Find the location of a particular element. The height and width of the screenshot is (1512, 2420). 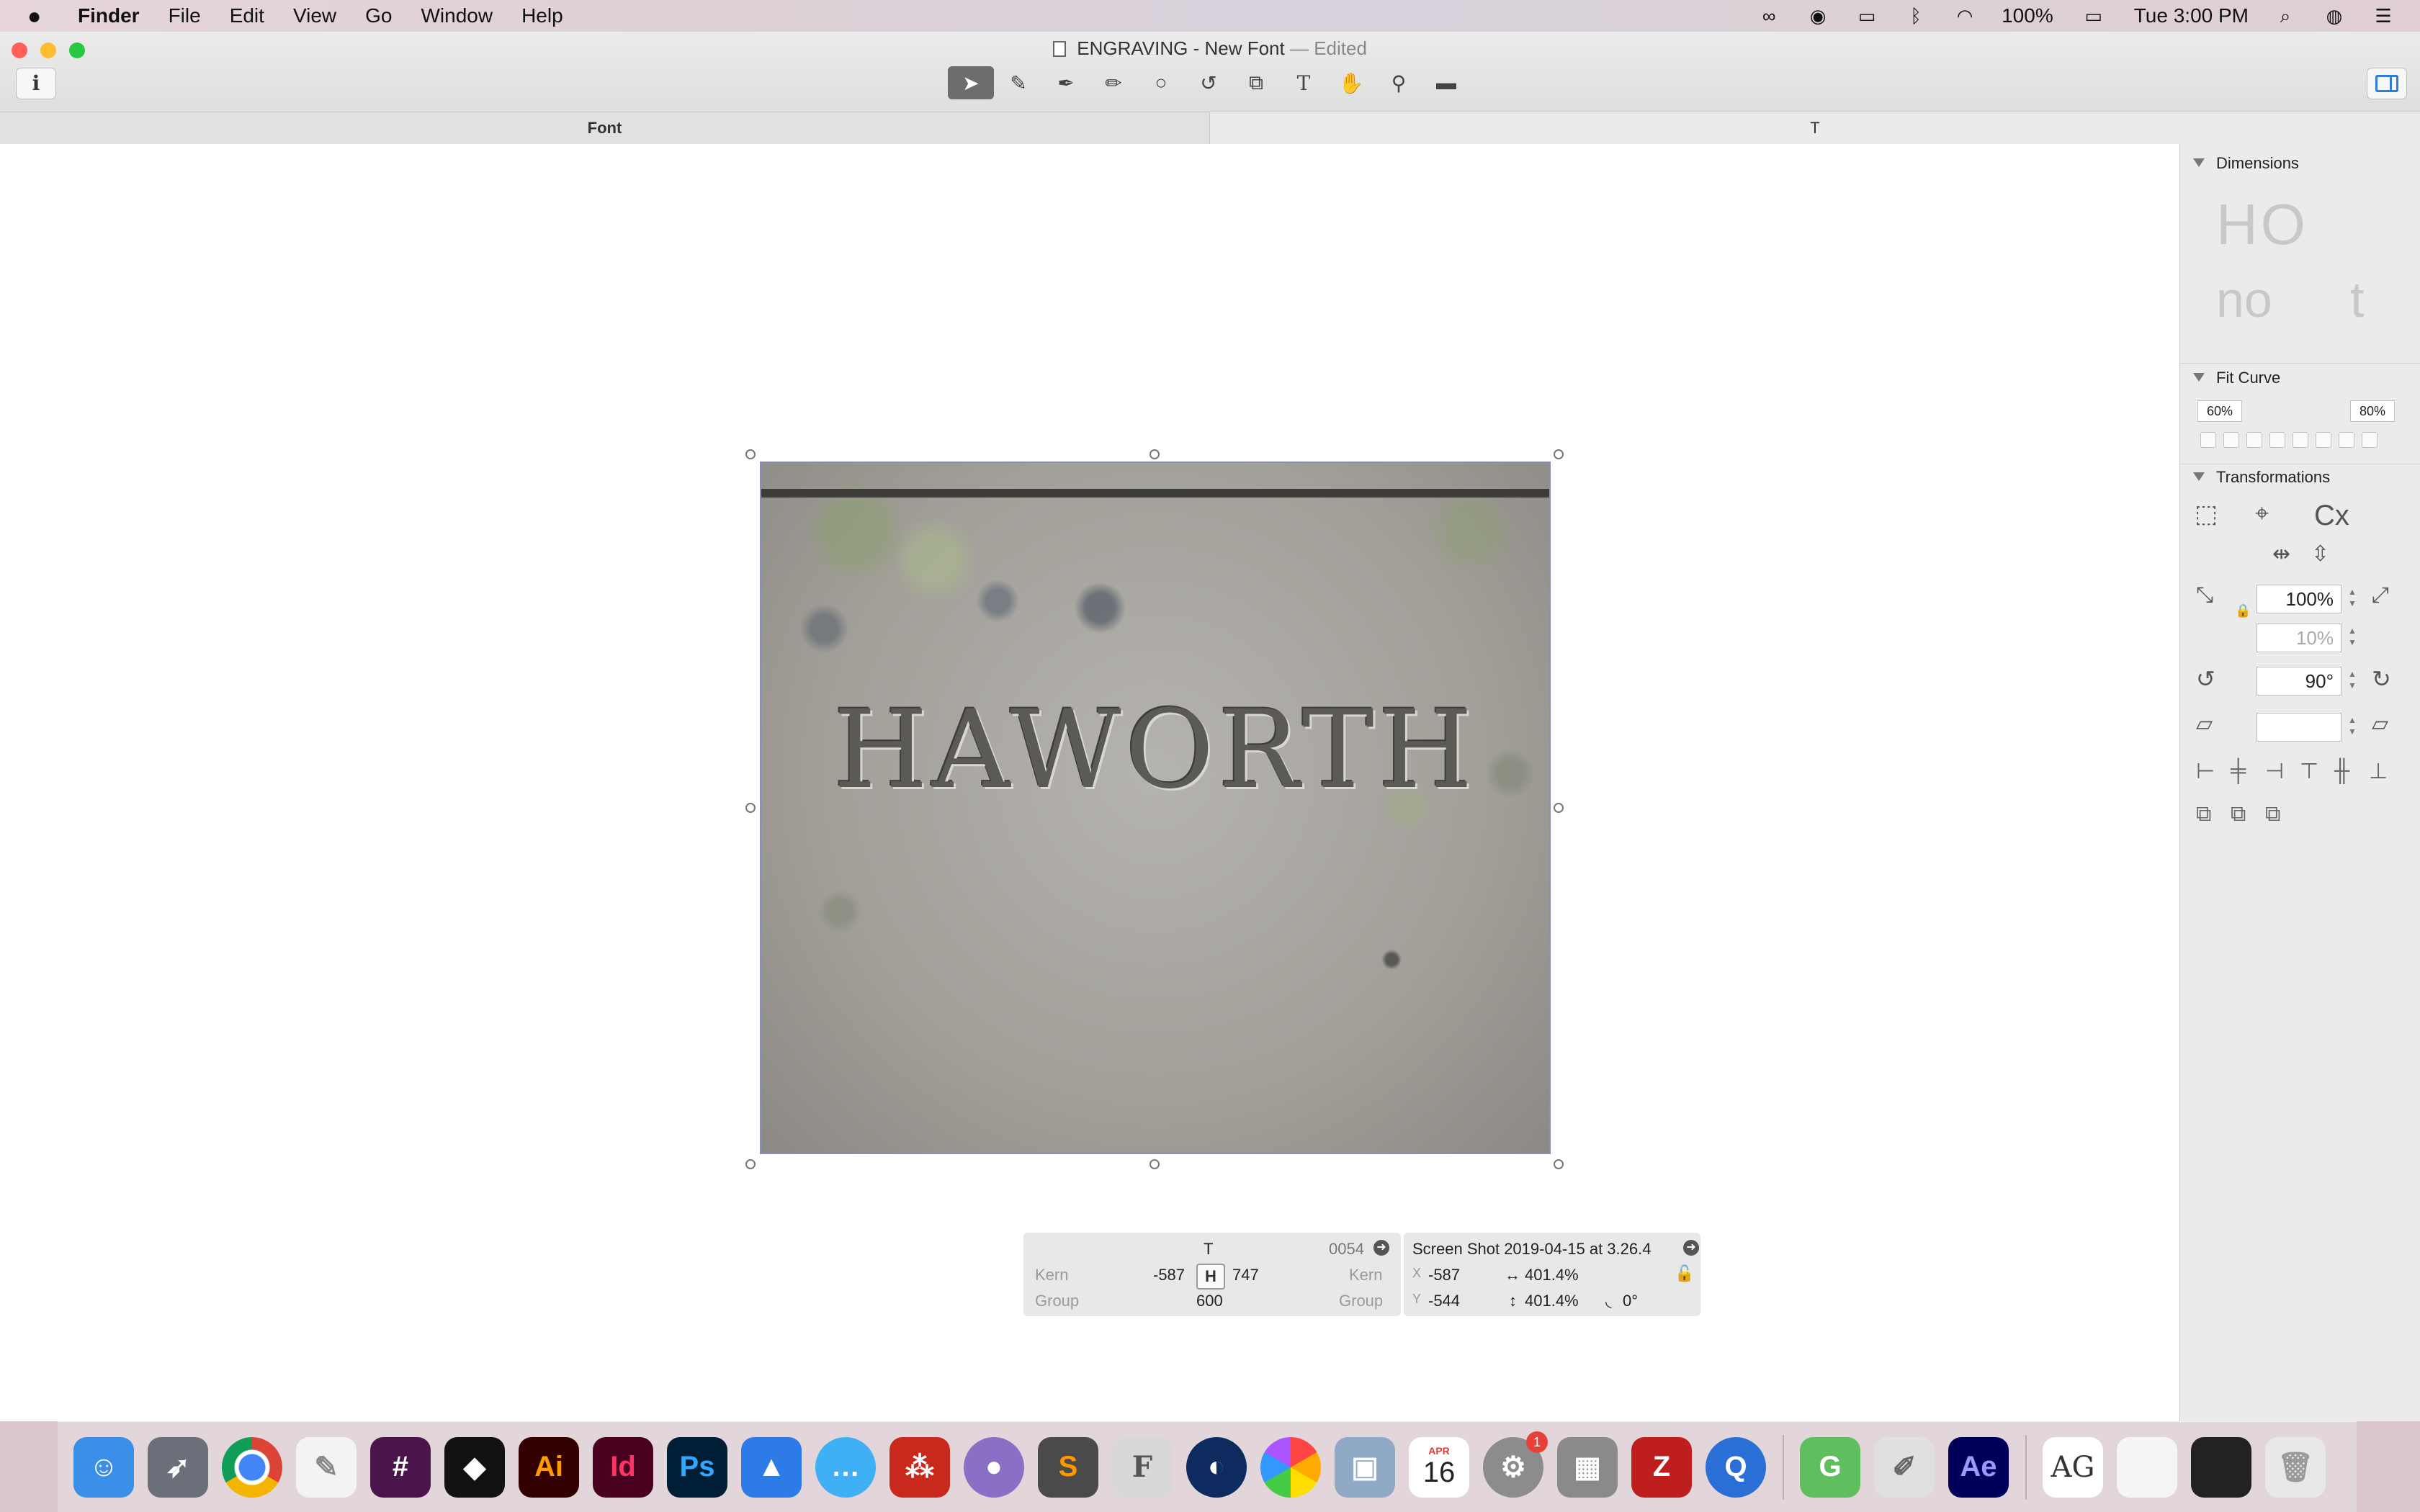

quicktime-icon: Q is located at coordinates (1736, 1467).